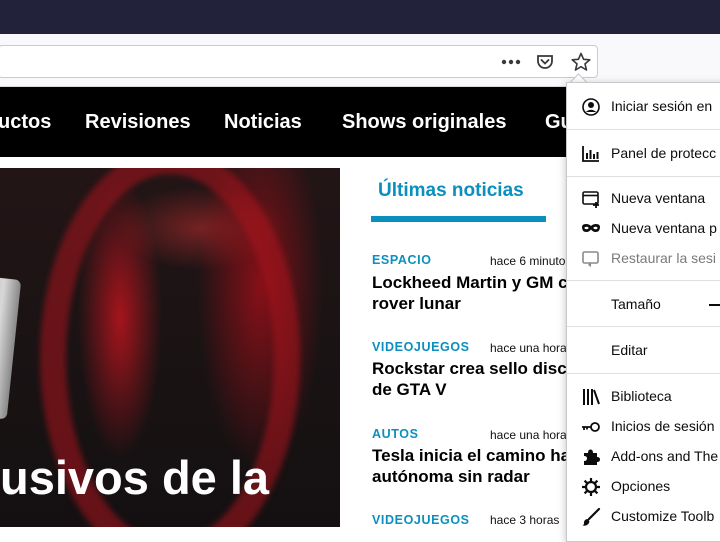 Image resolution: width=720 pixels, height=542 pixels. I want to click on menu-item-new-private-window: Nueva ventana p, so click(643, 229).